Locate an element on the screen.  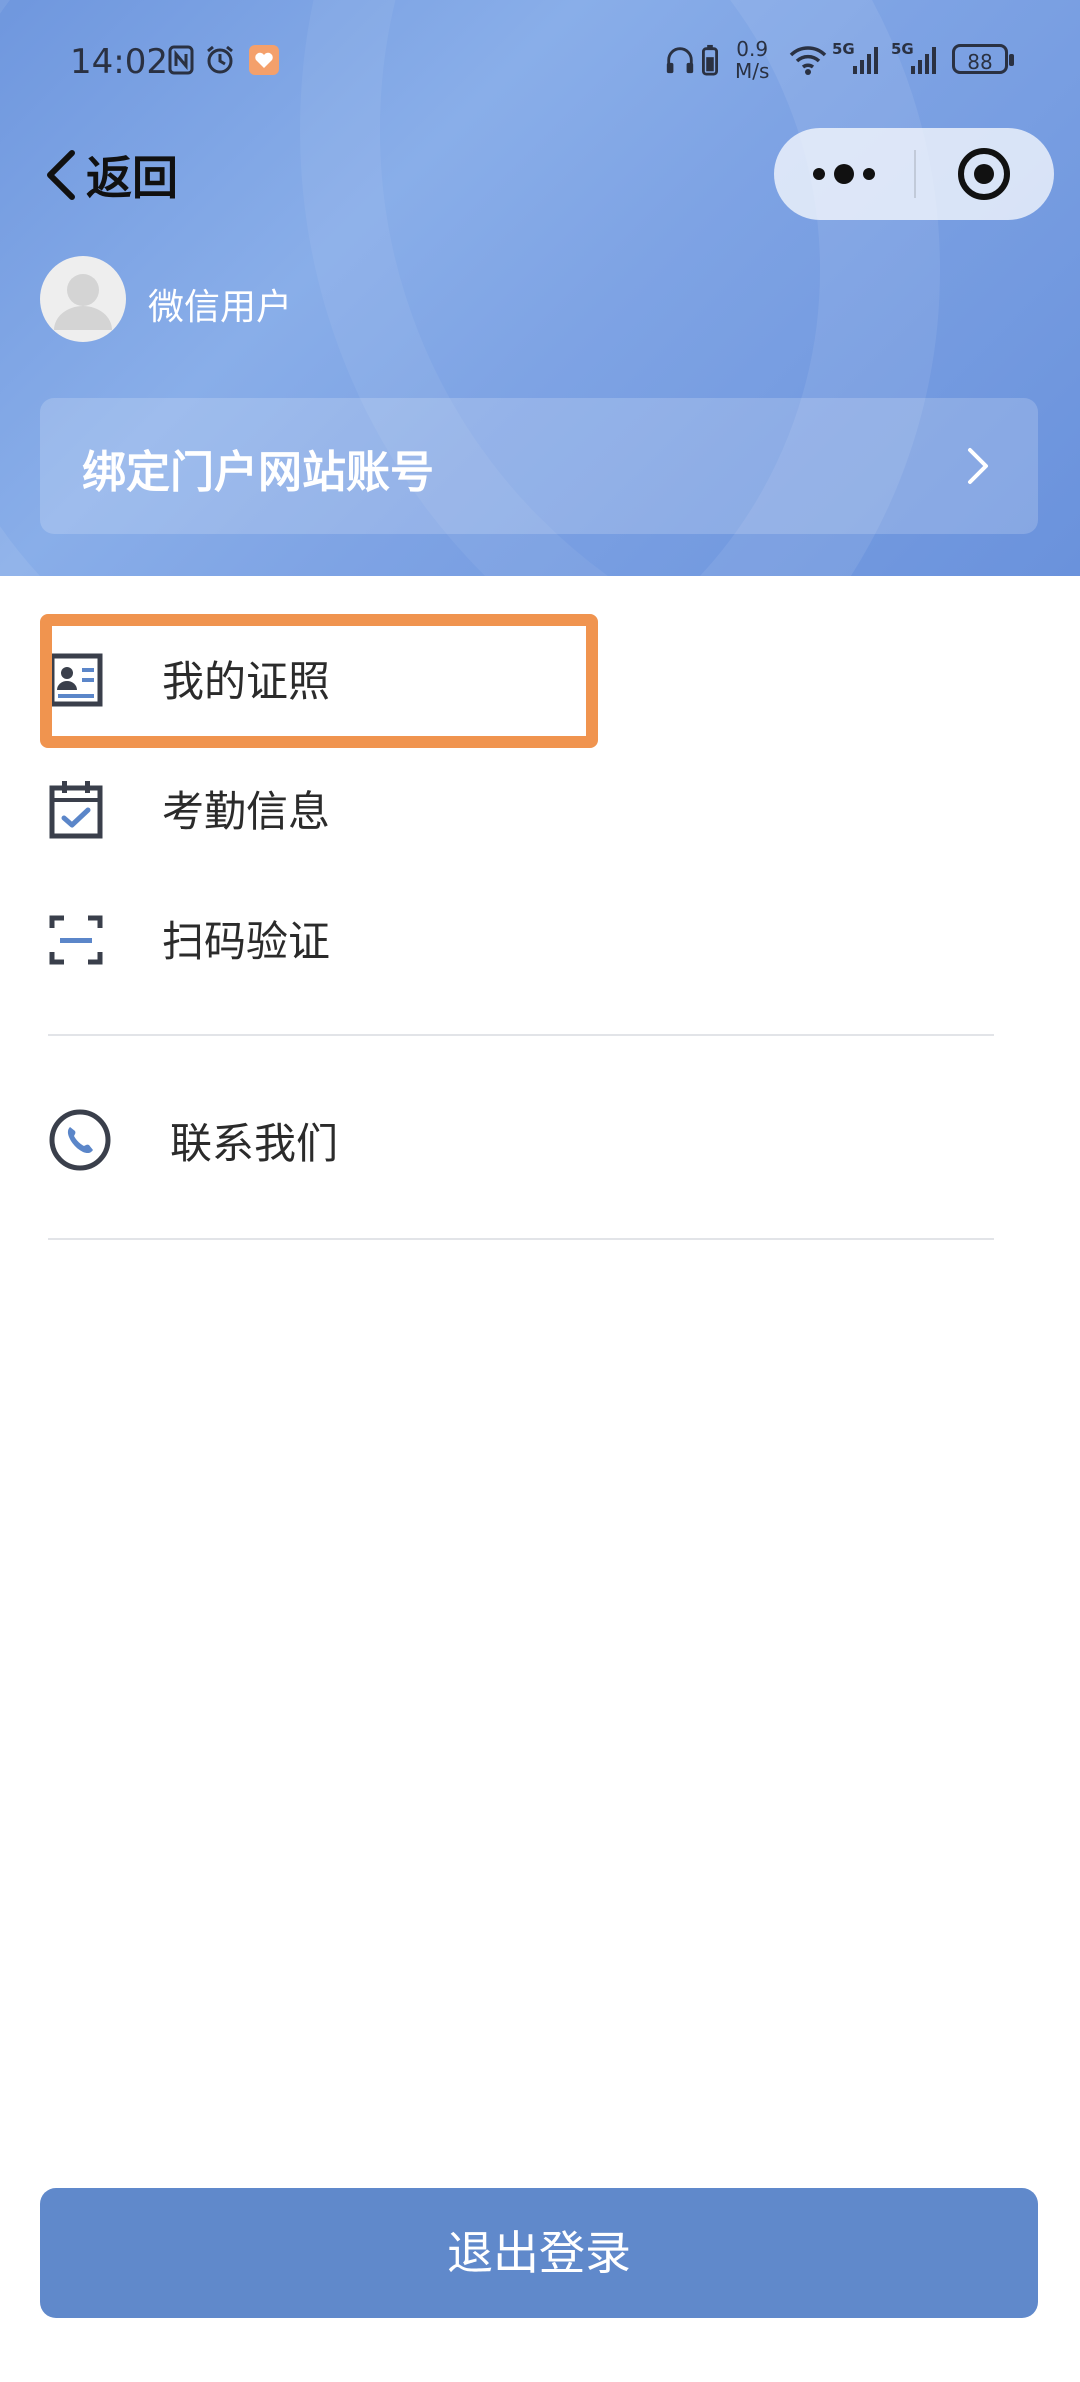
signal-icon is located at coordinates (865, 60).